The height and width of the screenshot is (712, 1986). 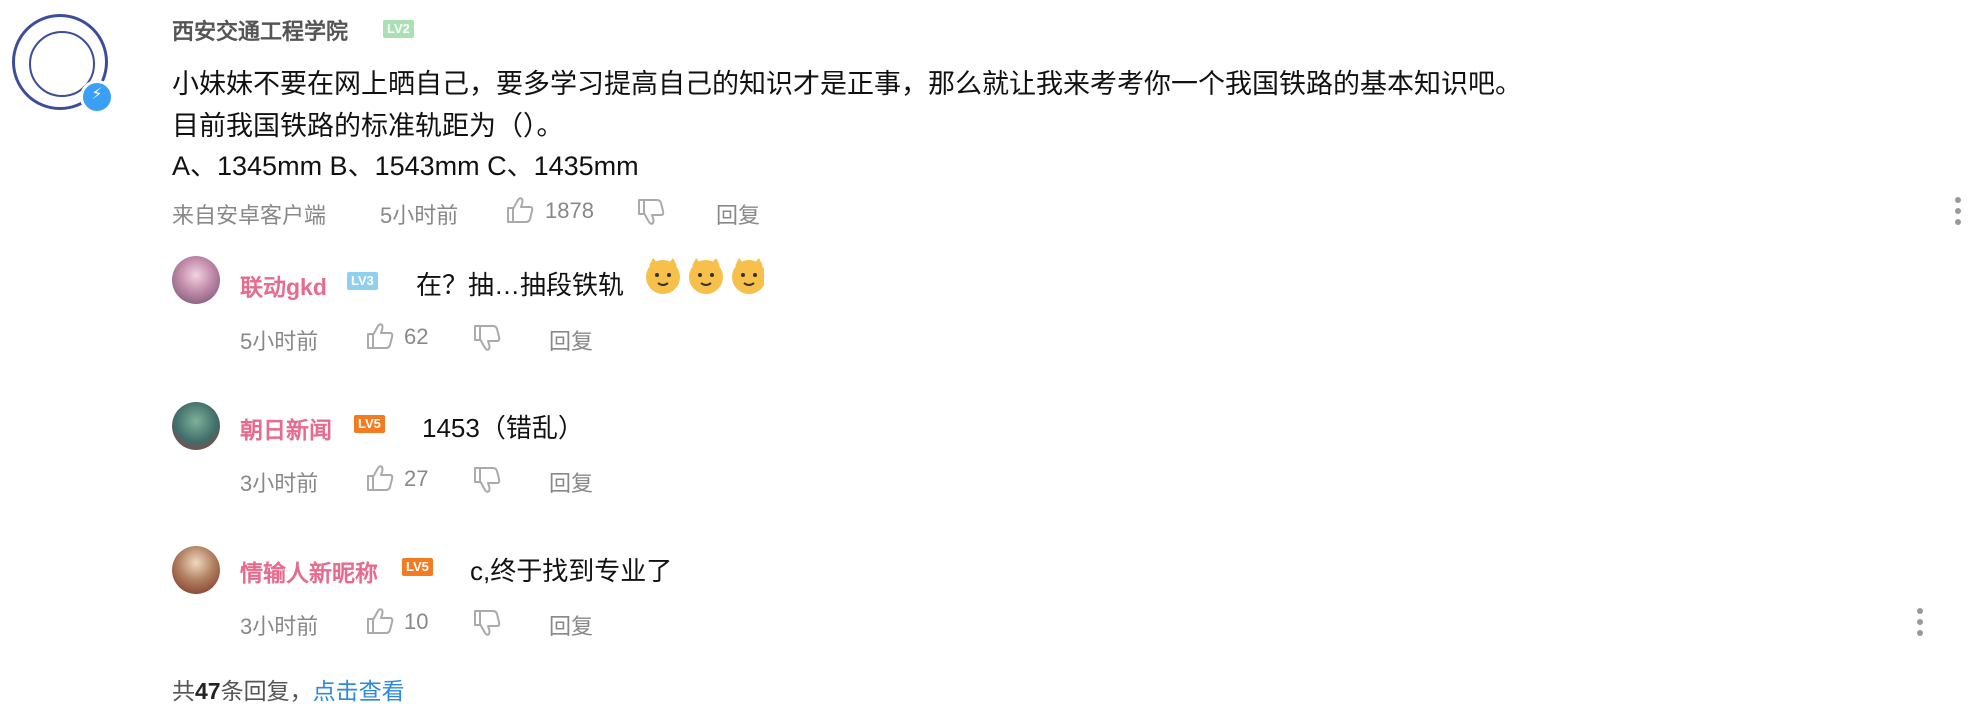 What do you see at coordinates (368, 126) in the screenshot?
I see `post-text-line-2: 目前我国铁路的标准轨距为（）。` at bounding box center [368, 126].